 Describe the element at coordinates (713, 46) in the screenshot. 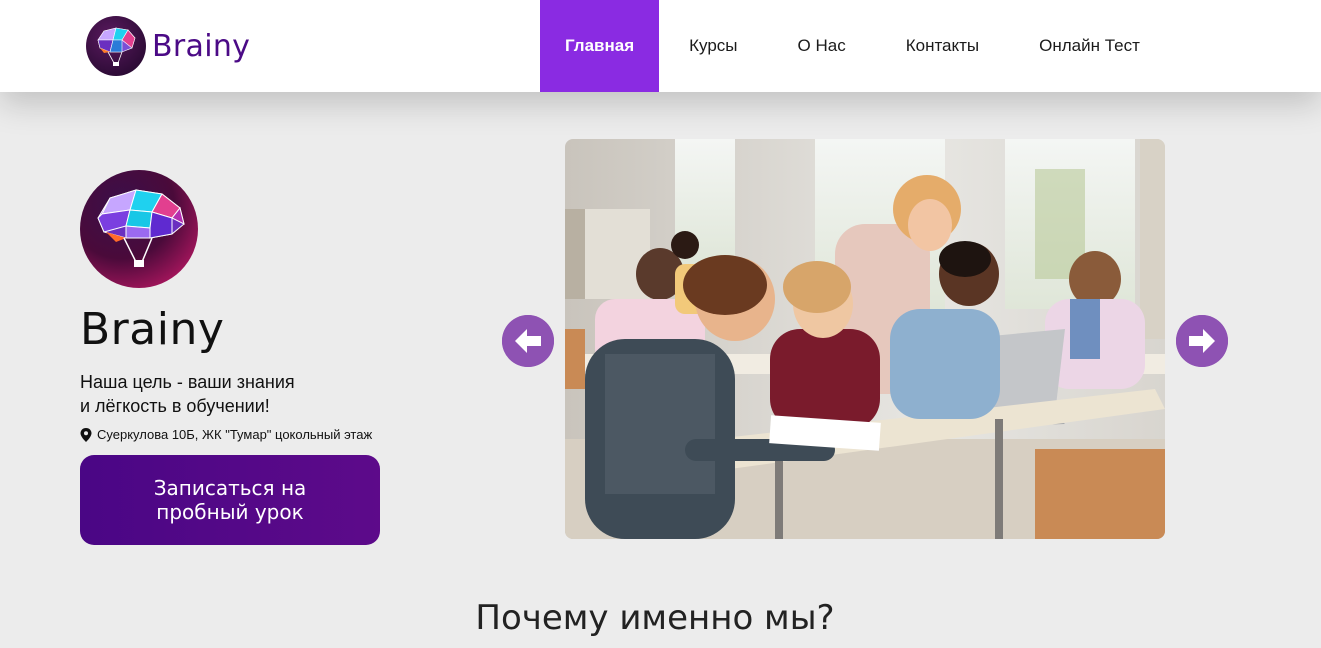

I see `nav-item-courses: Курсы` at that location.